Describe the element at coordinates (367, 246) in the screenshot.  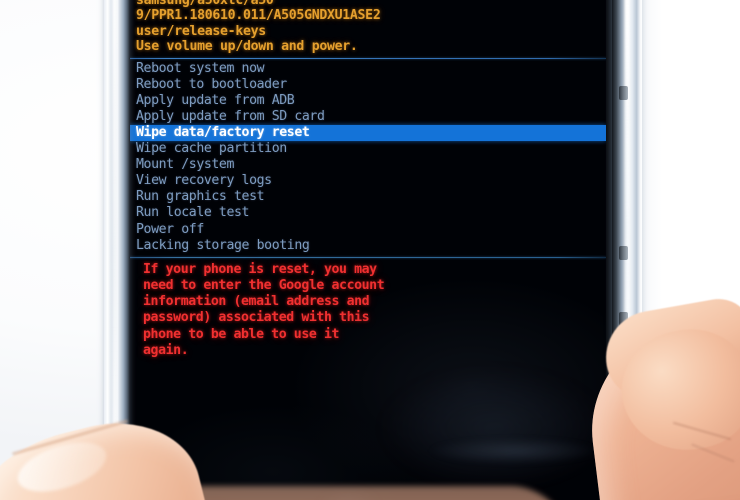
I see `menu-item-lacking-storage-booting: Lacking storage booting` at that location.